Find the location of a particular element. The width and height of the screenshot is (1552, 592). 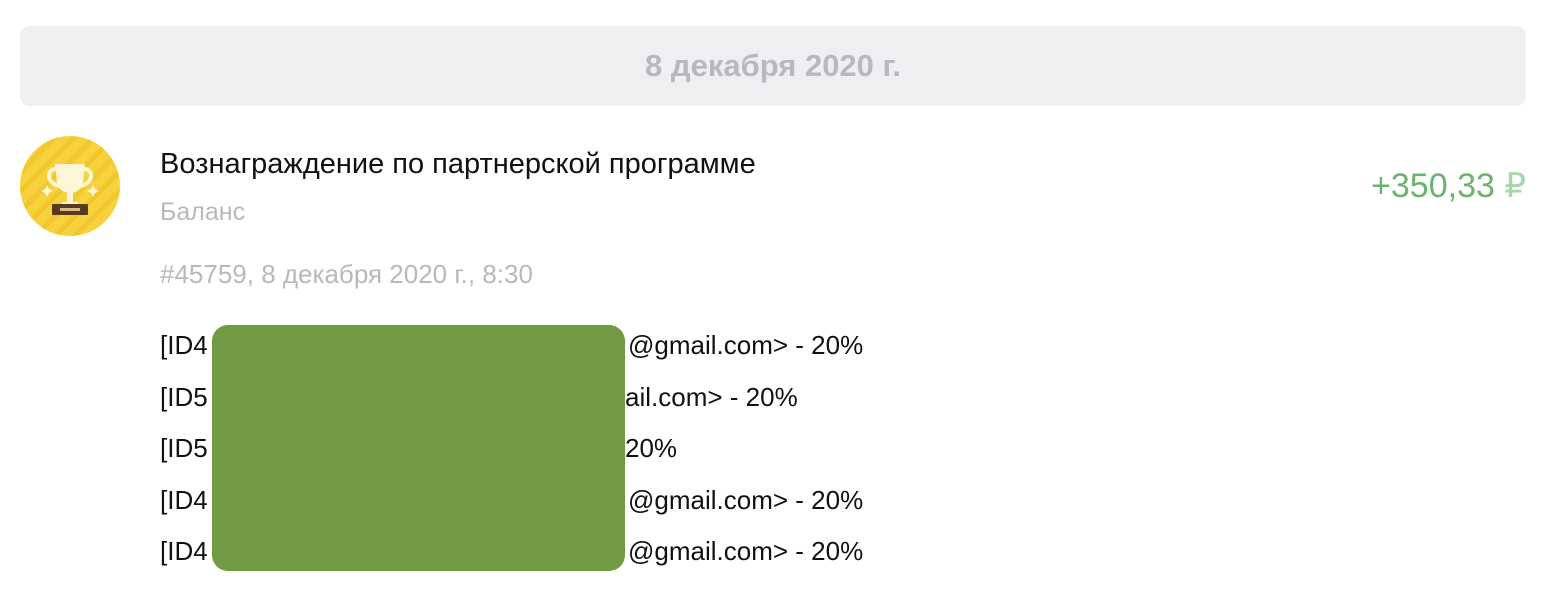

currency-symbol: ₽ is located at coordinates (1515, 186).